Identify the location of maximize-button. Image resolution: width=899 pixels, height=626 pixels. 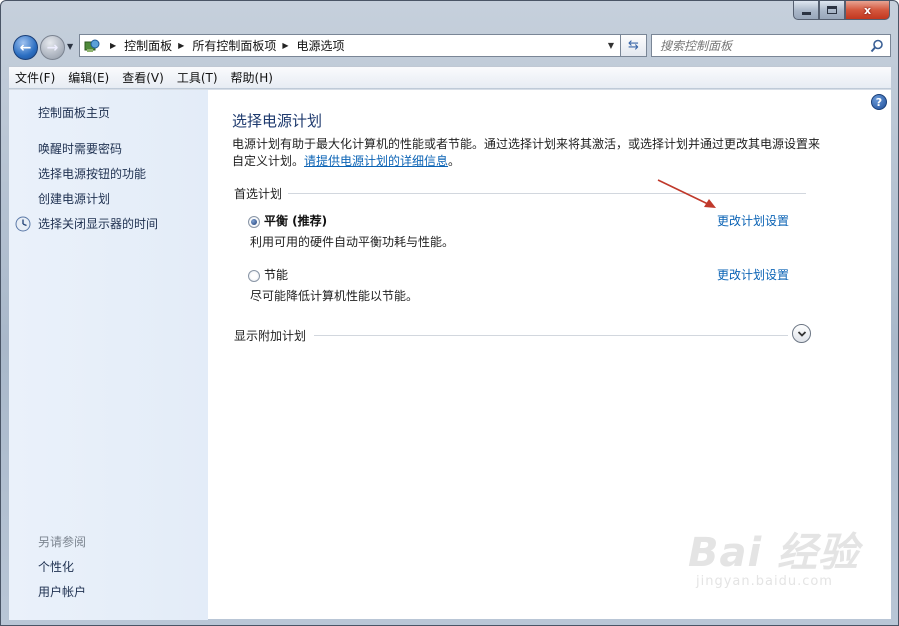
(832, 10).